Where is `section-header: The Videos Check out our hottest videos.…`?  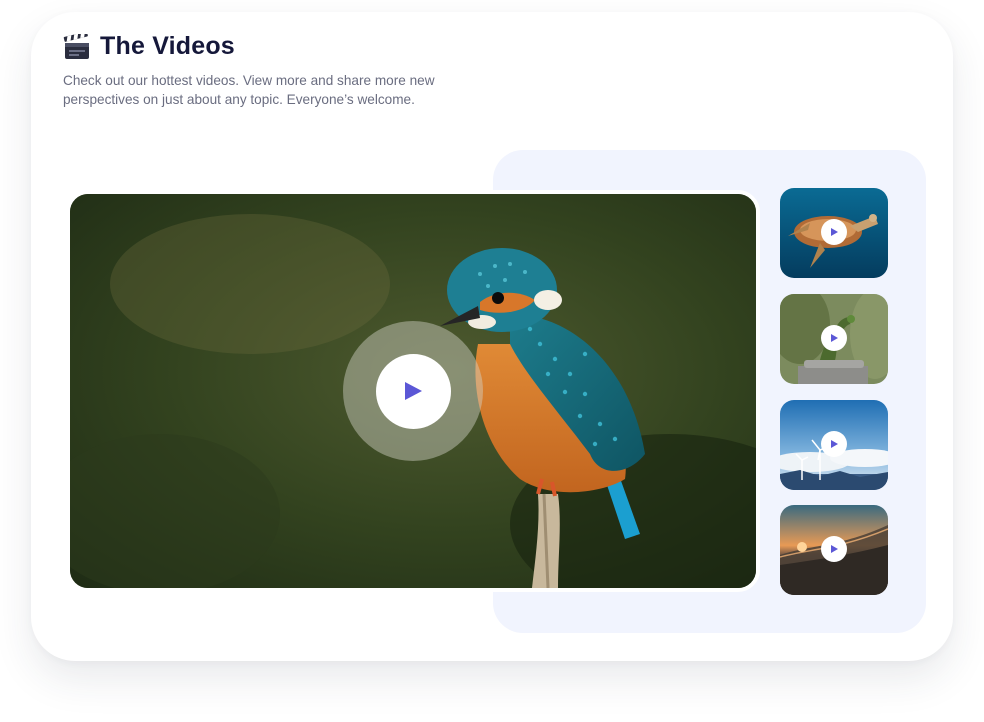
section-header: The Videos Check out our hottest videos.… is located at coordinates (278, 70).